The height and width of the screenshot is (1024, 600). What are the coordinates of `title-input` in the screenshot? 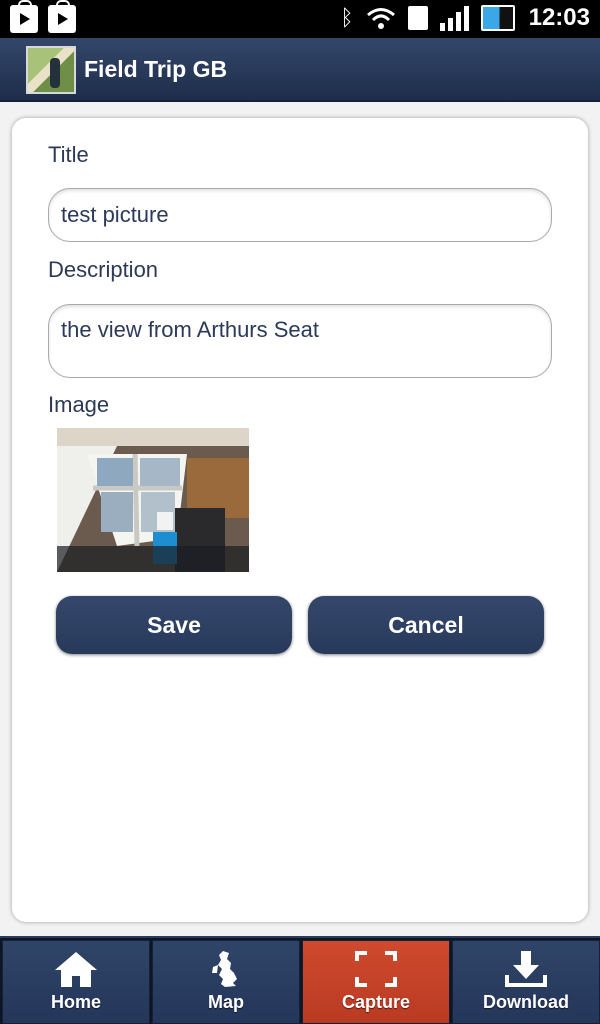 It's located at (300, 215).